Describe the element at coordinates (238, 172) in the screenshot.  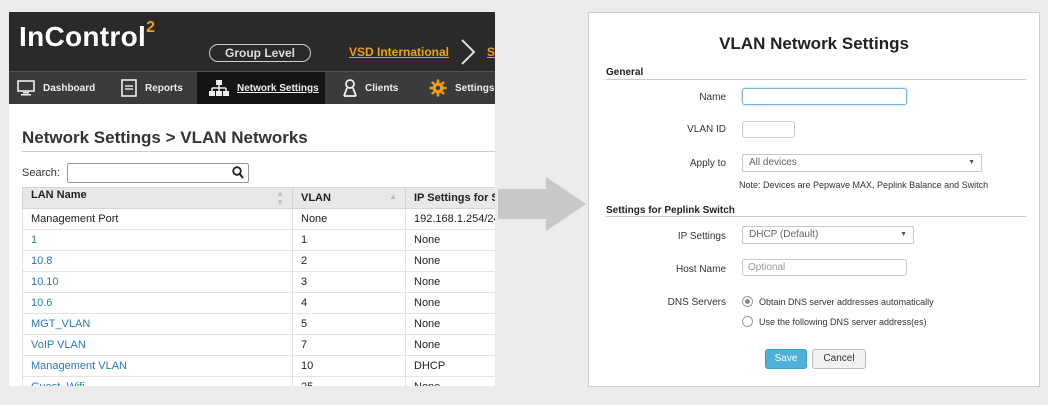
I see `search-icon` at that location.